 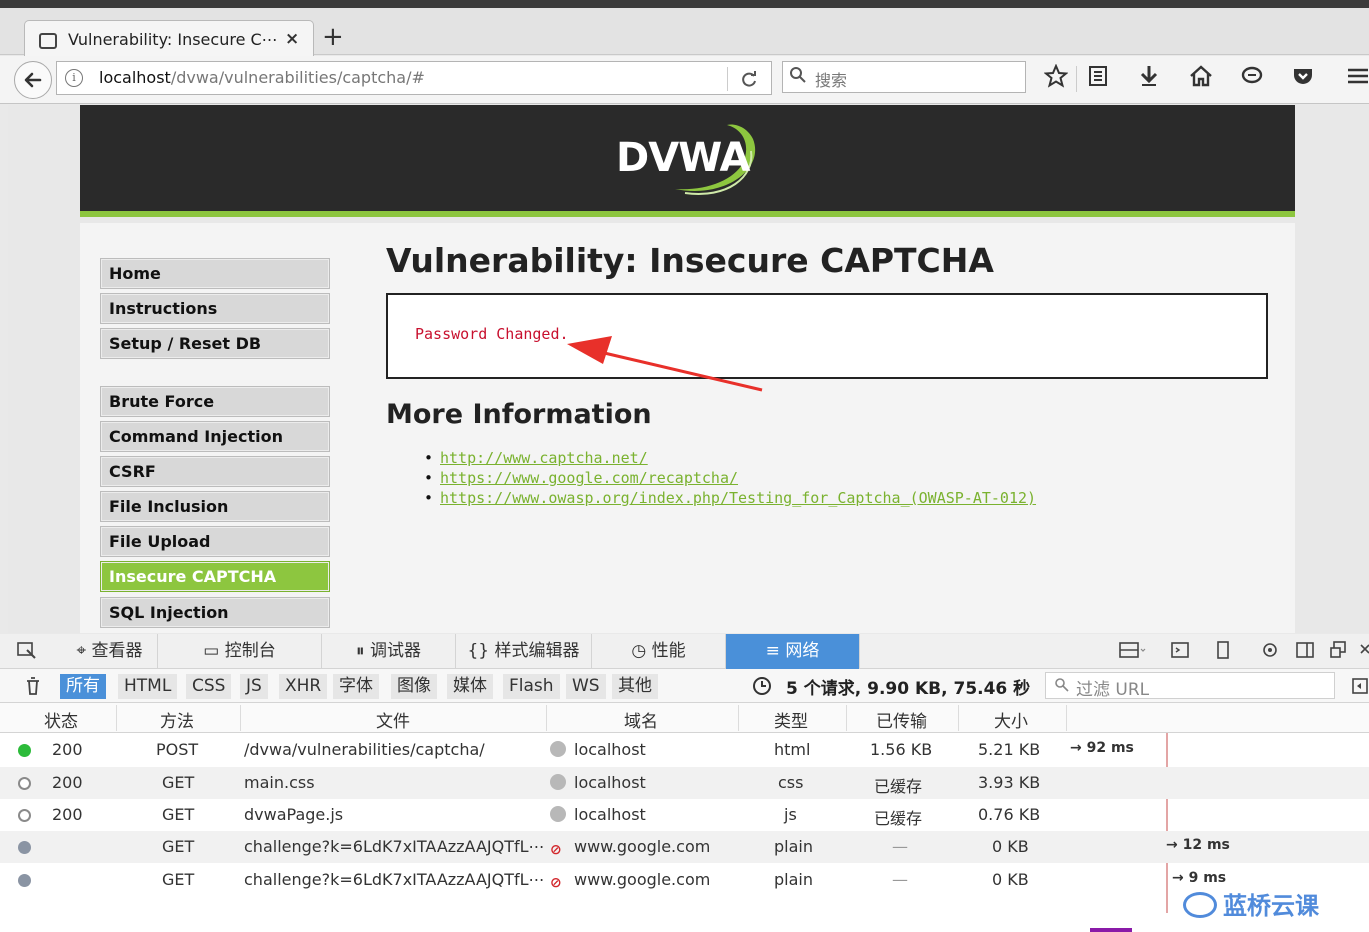 What do you see at coordinates (684, 4) in the screenshot?
I see `window-title-strip` at bounding box center [684, 4].